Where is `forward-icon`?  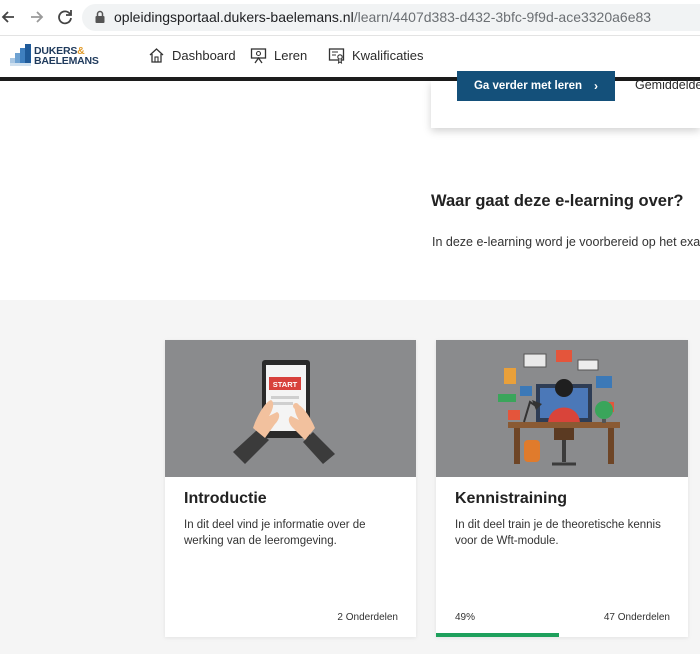
forward-icon is located at coordinates (37, 17).